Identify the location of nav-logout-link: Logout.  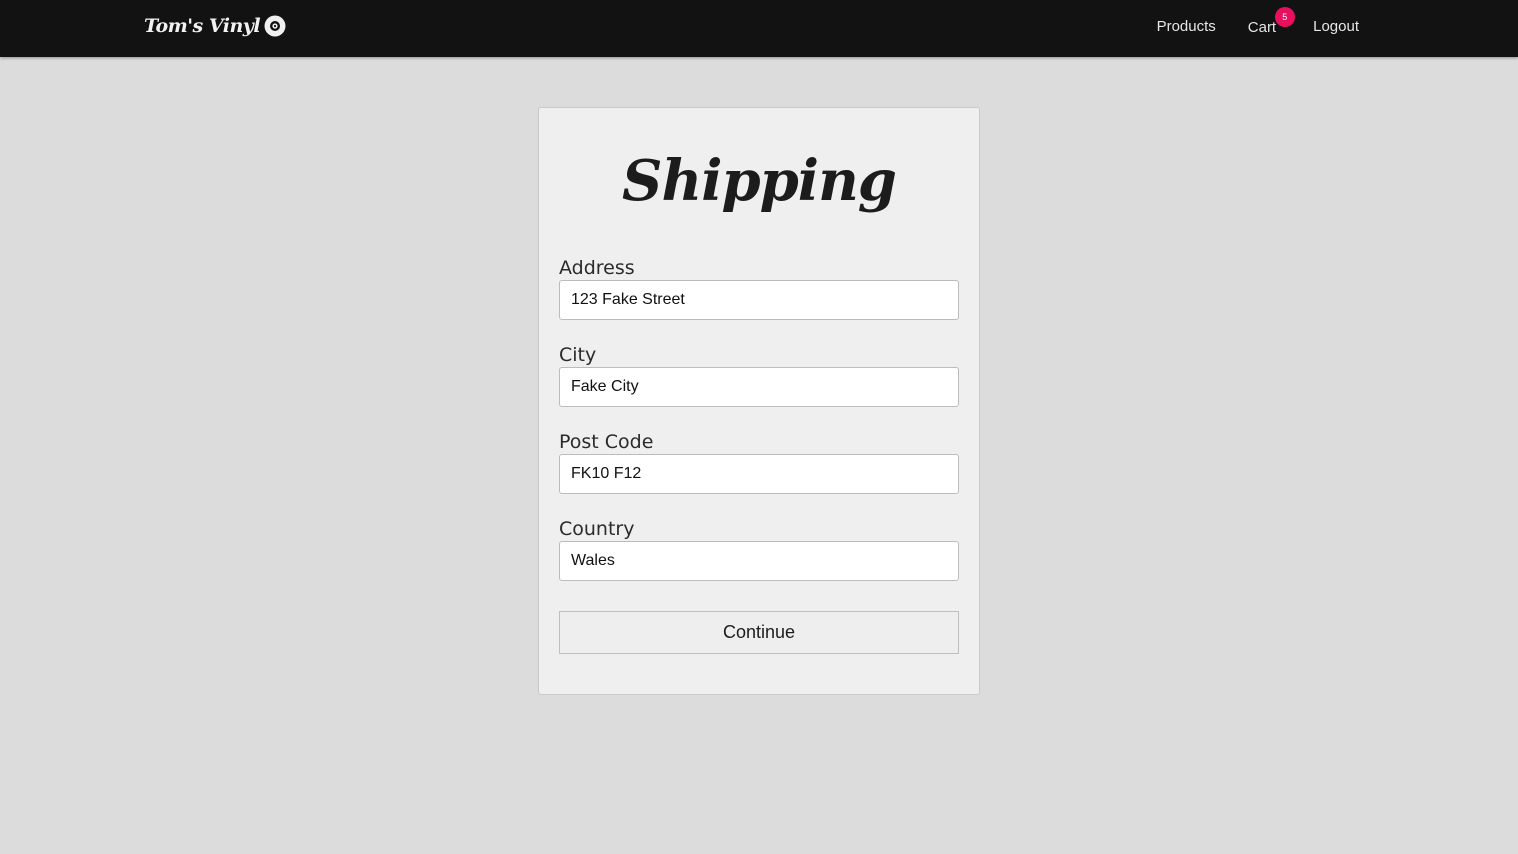
(1336, 26).